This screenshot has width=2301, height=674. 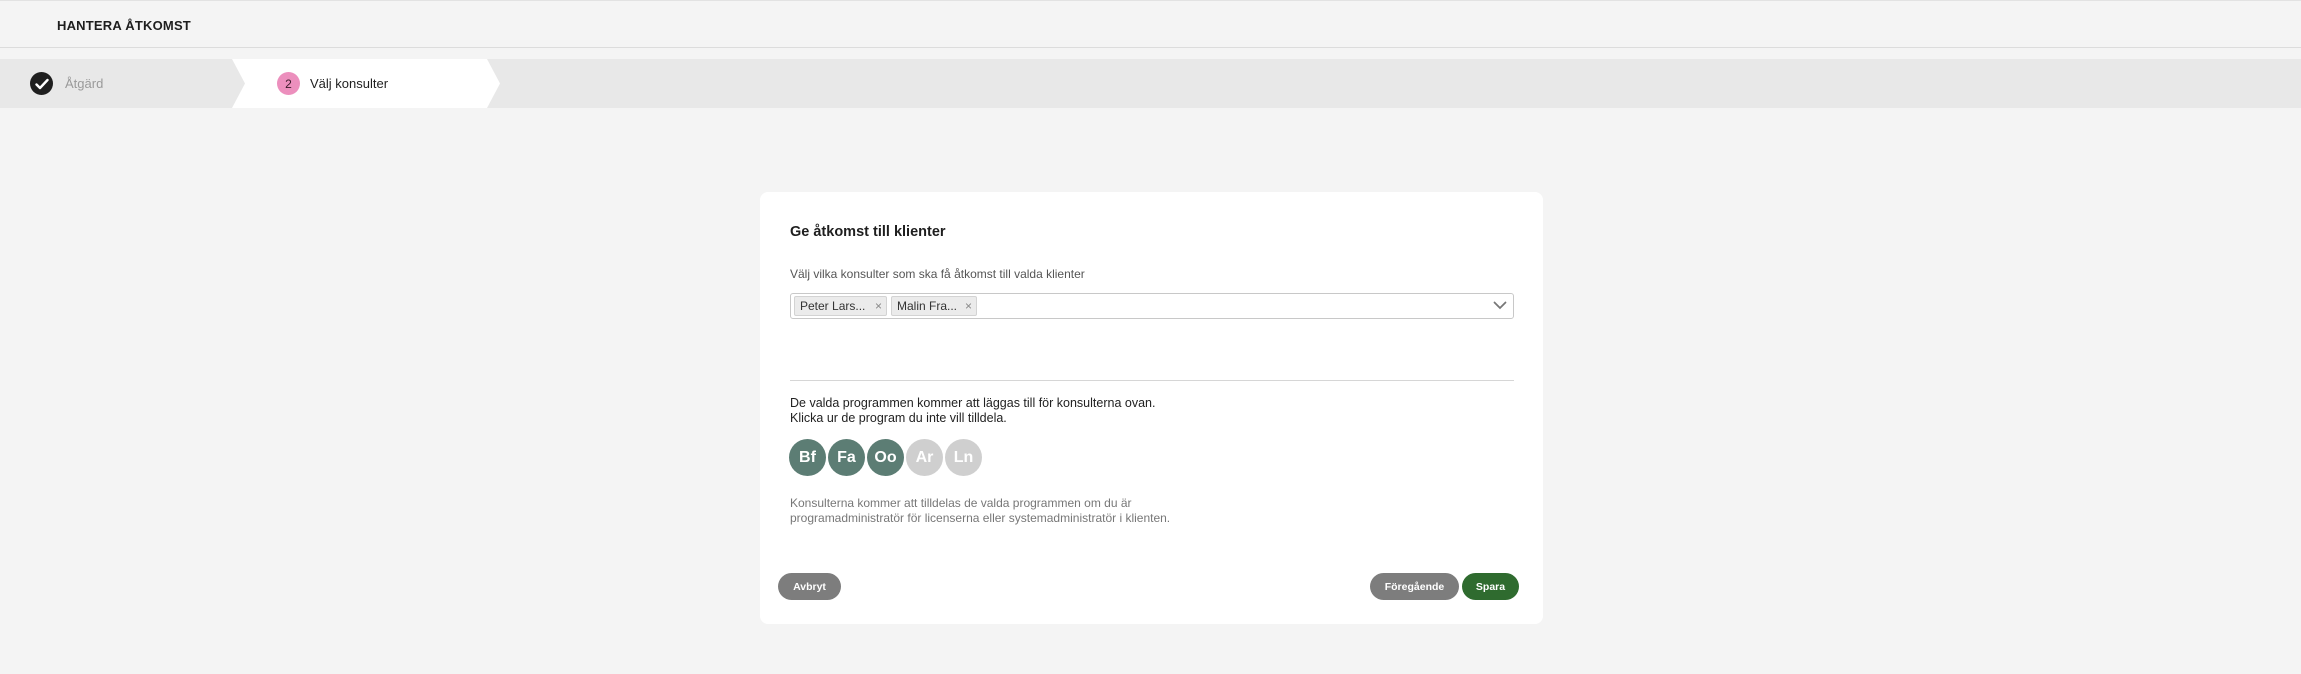 What do you see at coordinates (809, 586) in the screenshot?
I see `cancel-button: Avbryt` at bounding box center [809, 586].